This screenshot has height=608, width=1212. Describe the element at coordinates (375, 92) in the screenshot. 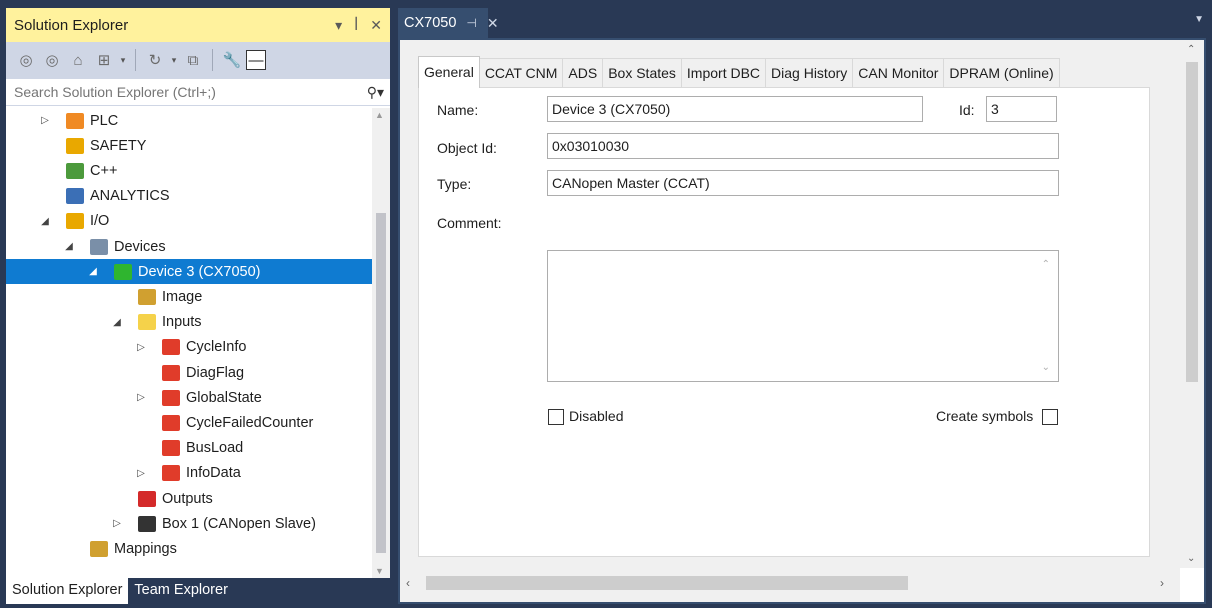

I see `search-icon: ⚲▾` at that location.